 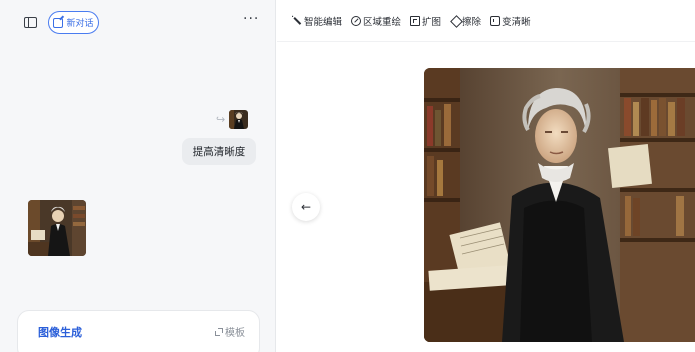 I want to click on tool-label: 扩图, so click(x=432, y=22).